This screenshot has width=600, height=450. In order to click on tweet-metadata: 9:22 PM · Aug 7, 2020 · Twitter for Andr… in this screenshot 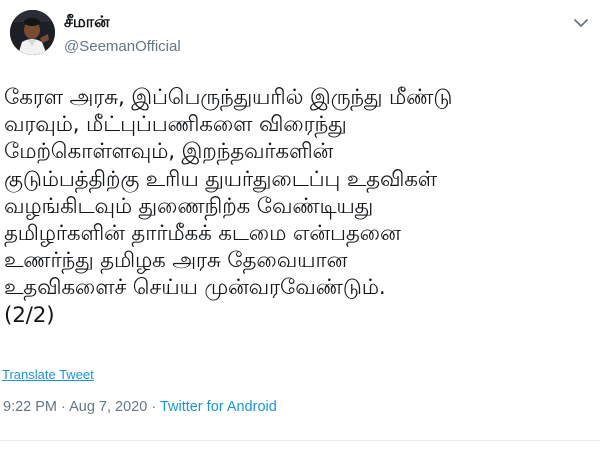, I will do `click(140, 407)`.